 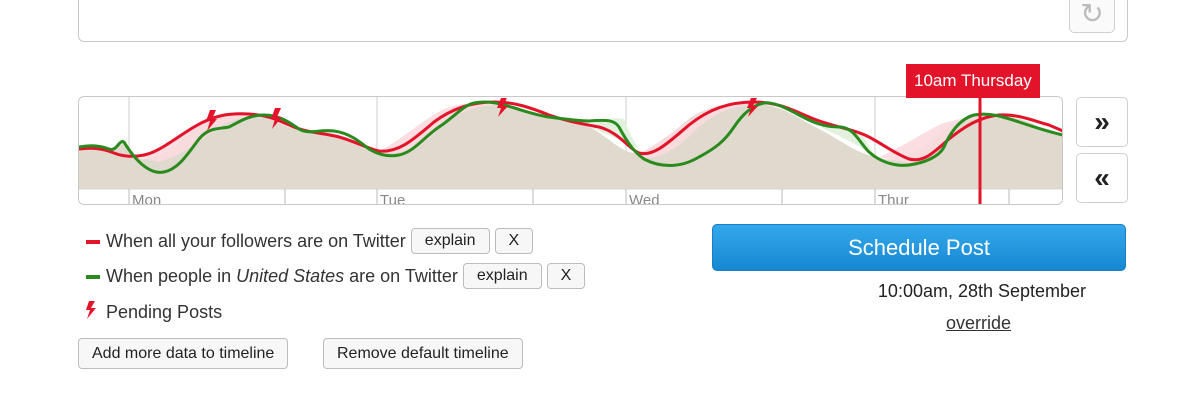 I want to click on schedule-post-button: Schedule Post, so click(x=919, y=247).